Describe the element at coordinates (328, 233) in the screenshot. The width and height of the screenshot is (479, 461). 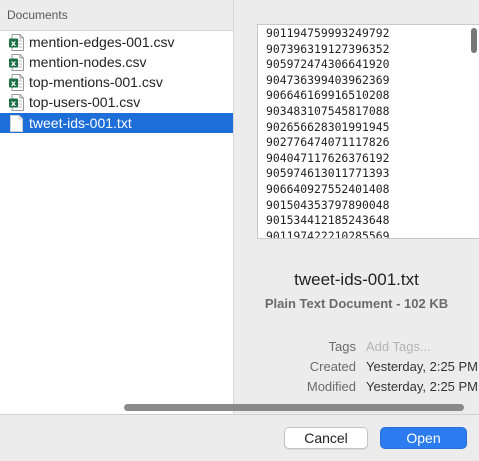
I see `preview-line: 901197422210285569` at that location.